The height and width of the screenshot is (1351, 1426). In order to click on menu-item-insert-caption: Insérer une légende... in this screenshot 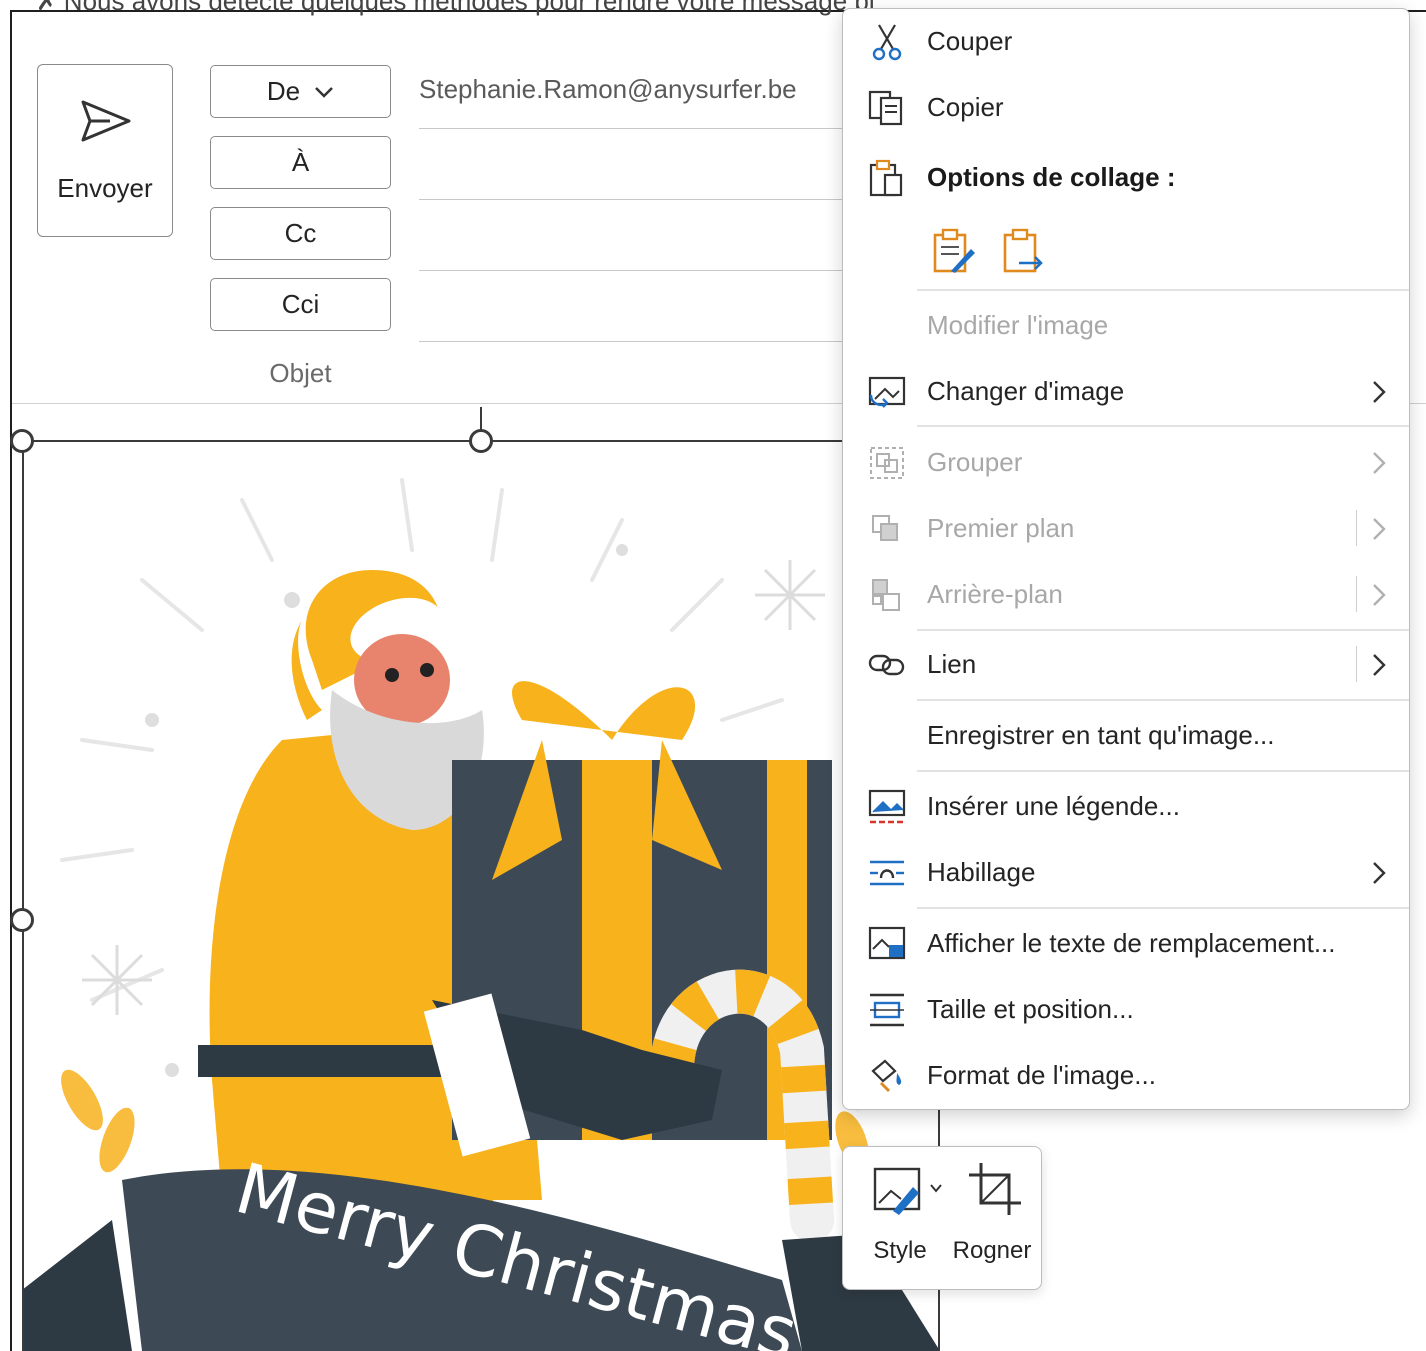, I will do `click(1126, 806)`.